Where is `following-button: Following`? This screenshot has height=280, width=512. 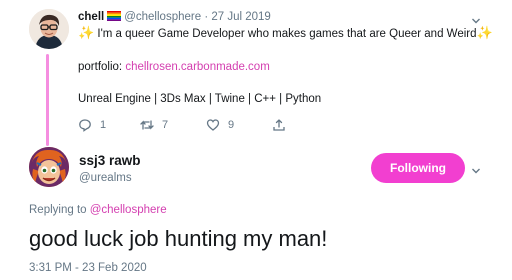 following-button: Following is located at coordinates (418, 168).